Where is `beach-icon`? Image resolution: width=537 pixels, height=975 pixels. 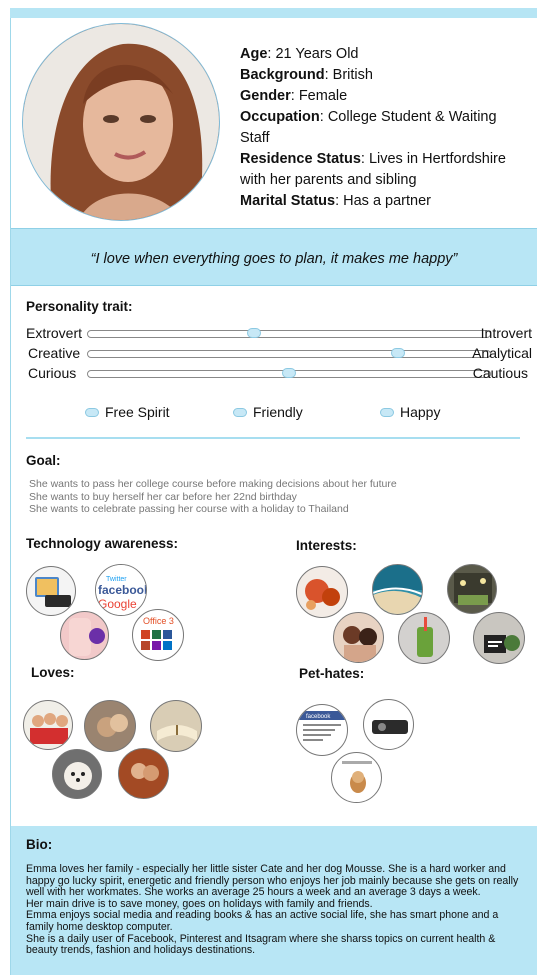 beach-icon is located at coordinates (397, 589).